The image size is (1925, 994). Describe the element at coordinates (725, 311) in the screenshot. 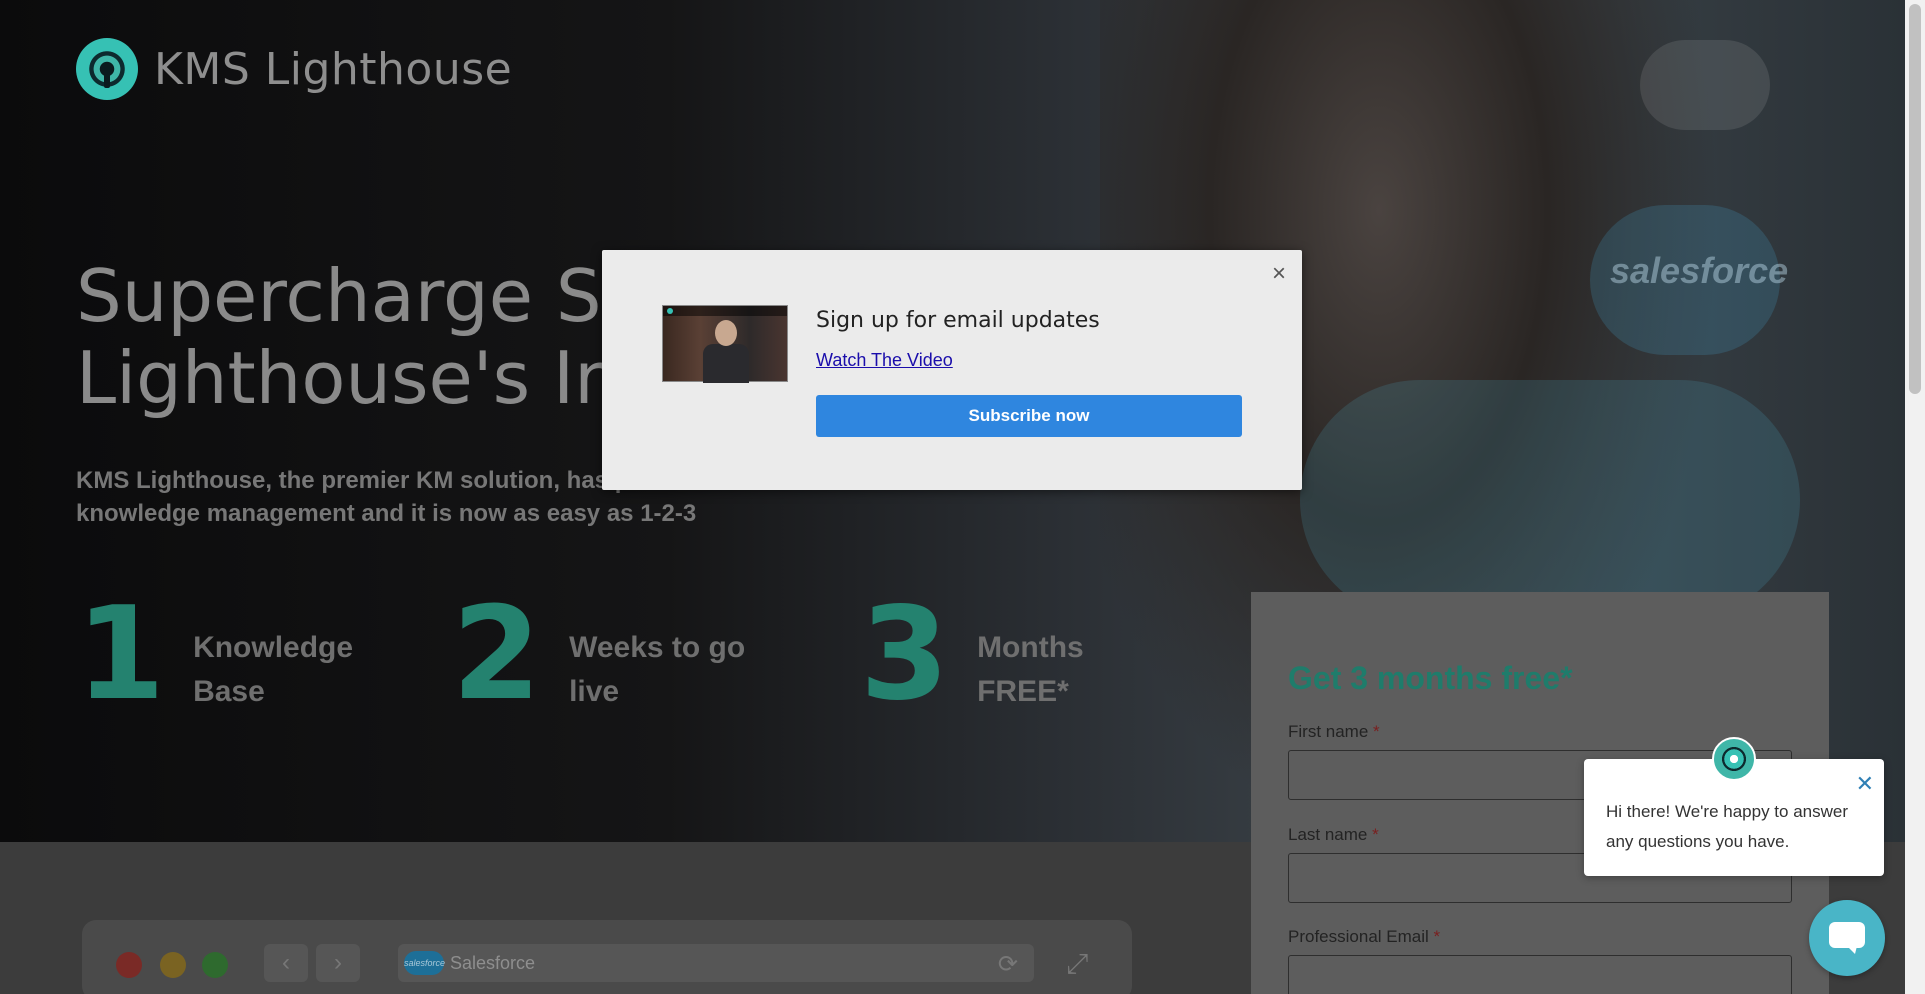

I see `video-title-bar` at that location.